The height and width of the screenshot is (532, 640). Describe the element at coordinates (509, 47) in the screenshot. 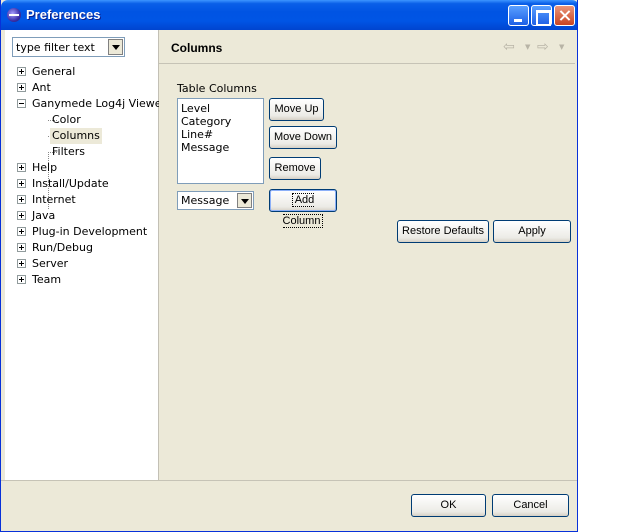

I see `back-arrow-icon: ⇦` at that location.